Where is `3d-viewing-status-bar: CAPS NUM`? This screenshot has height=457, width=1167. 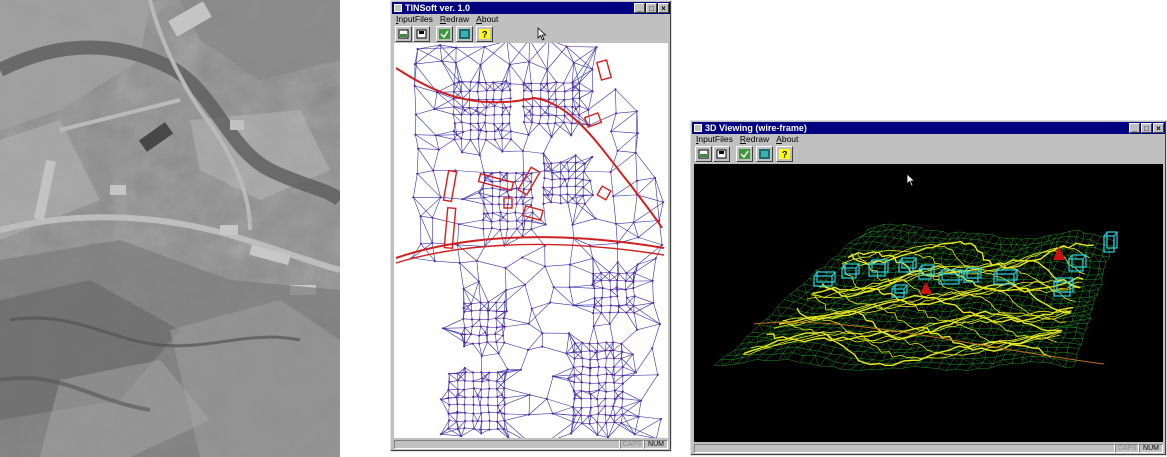 3d-viewing-status-bar: CAPS NUM is located at coordinates (928, 448).